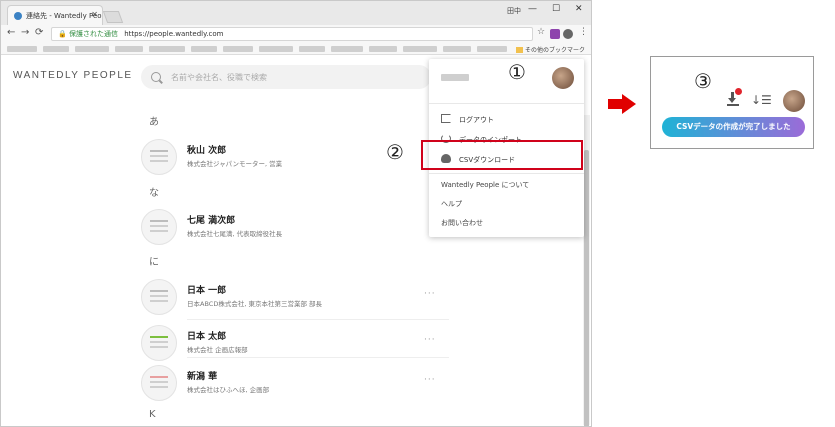  What do you see at coordinates (154, 122) in the screenshot?
I see `section-header: あ` at bounding box center [154, 122].